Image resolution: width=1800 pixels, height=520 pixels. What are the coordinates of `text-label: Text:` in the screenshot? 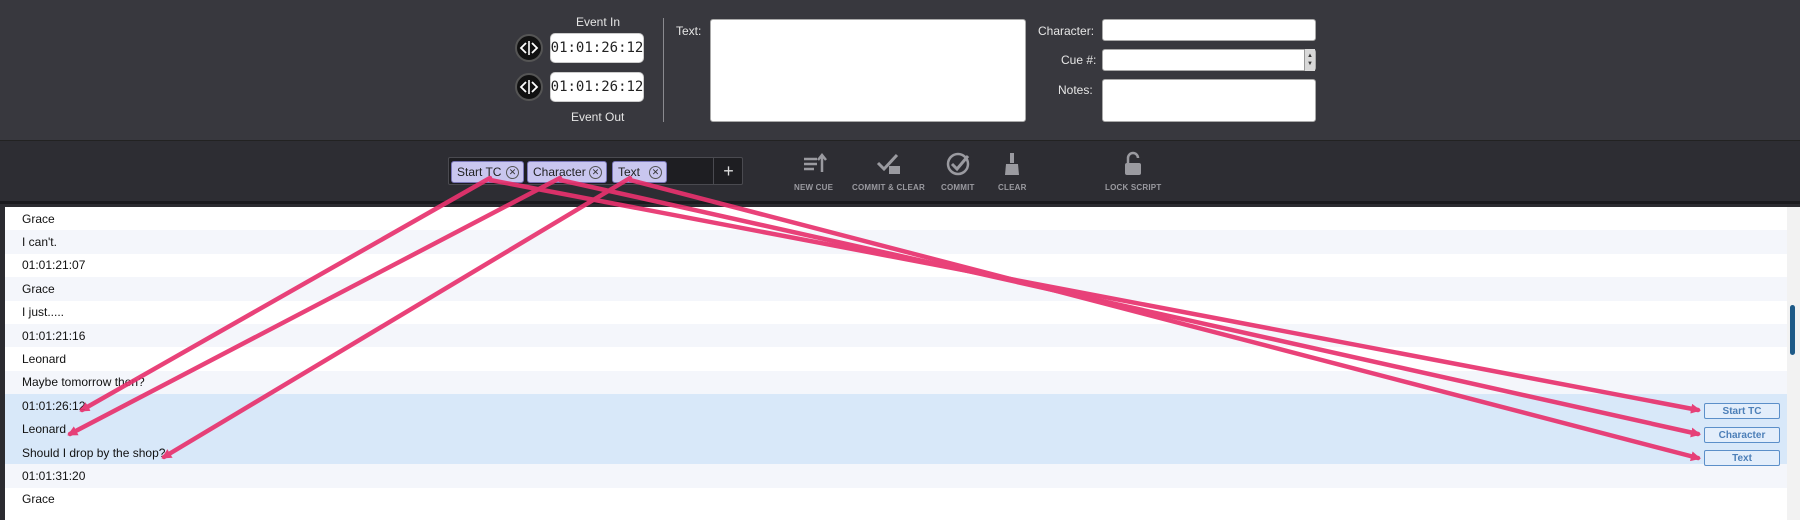 It's located at (689, 31).